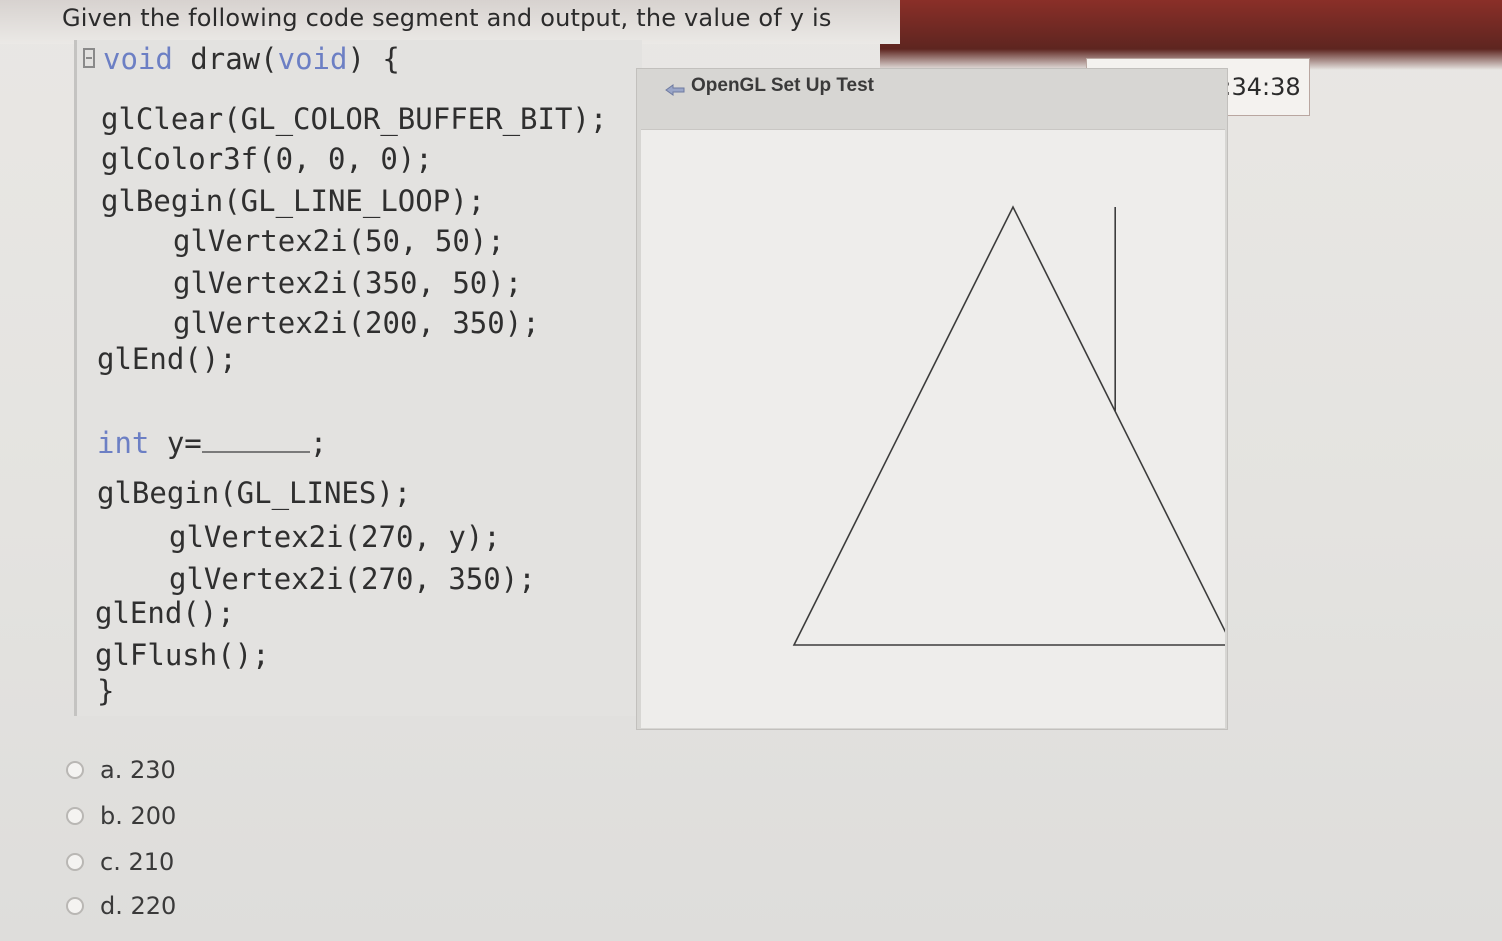 The width and height of the screenshot is (1502, 941). I want to click on triangle-line-loop, so click(1008, 425).